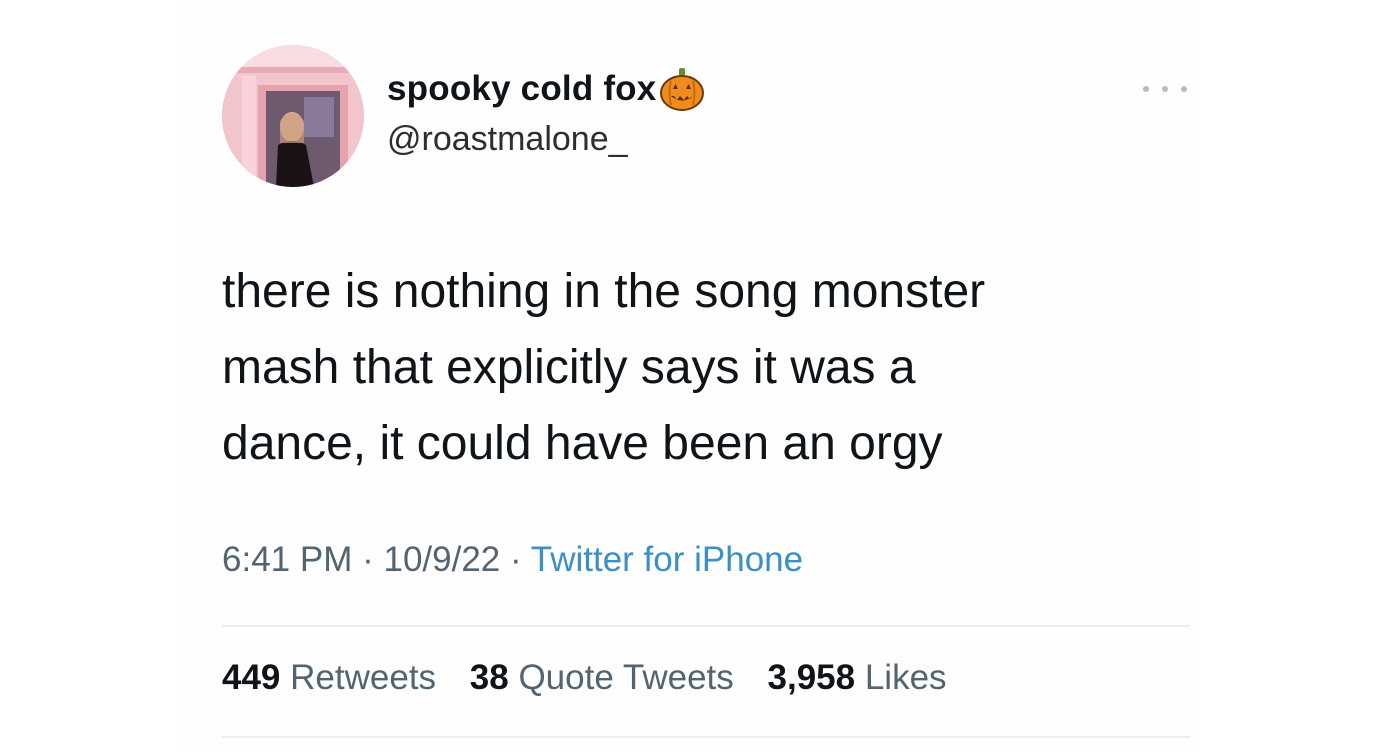 The height and width of the screenshot is (752, 1378). What do you see at coordinates (667, 559) in the screenshot?
I see `tweet-source-link: Twitter for iPhone` at bounding box center [667, 559].